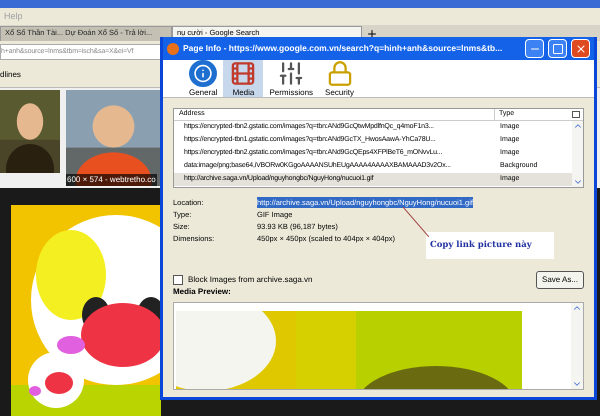 The height and width of the screenshot is (416, 600). I want to click on checkbox-label: Block Images from archive.saga.vn, so click(250, 280).